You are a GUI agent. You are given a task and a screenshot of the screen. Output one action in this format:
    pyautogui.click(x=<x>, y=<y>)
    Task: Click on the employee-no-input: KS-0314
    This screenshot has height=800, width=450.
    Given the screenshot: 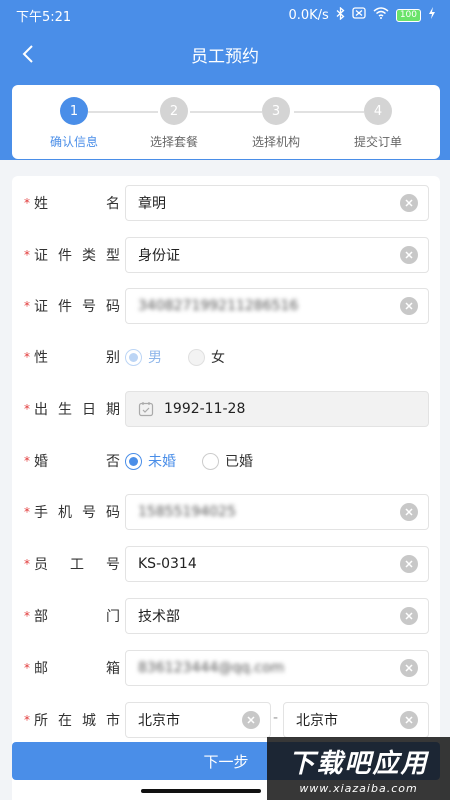 What is the action you would take?
    pyautogui.click(x=277, y=564)
    